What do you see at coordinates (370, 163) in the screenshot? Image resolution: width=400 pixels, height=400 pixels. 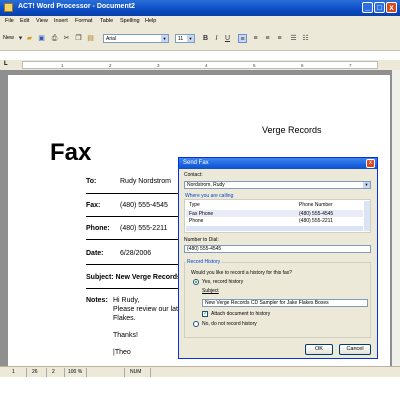 I see `dialog-close-button: x` at bounding box center [370, 163].